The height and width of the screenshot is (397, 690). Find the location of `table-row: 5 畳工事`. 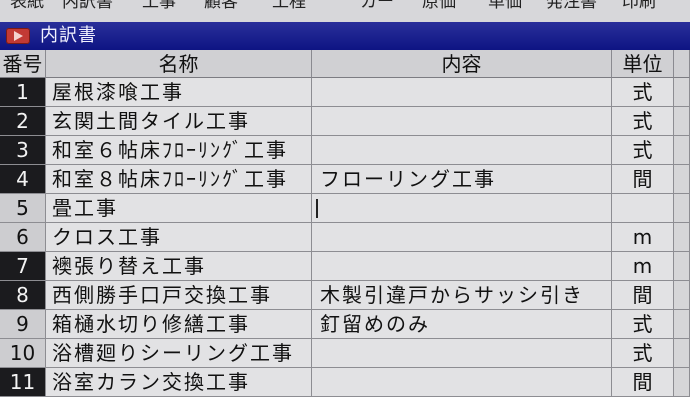

table-row: 5 畳工事 is located at coordinates (345, 208).